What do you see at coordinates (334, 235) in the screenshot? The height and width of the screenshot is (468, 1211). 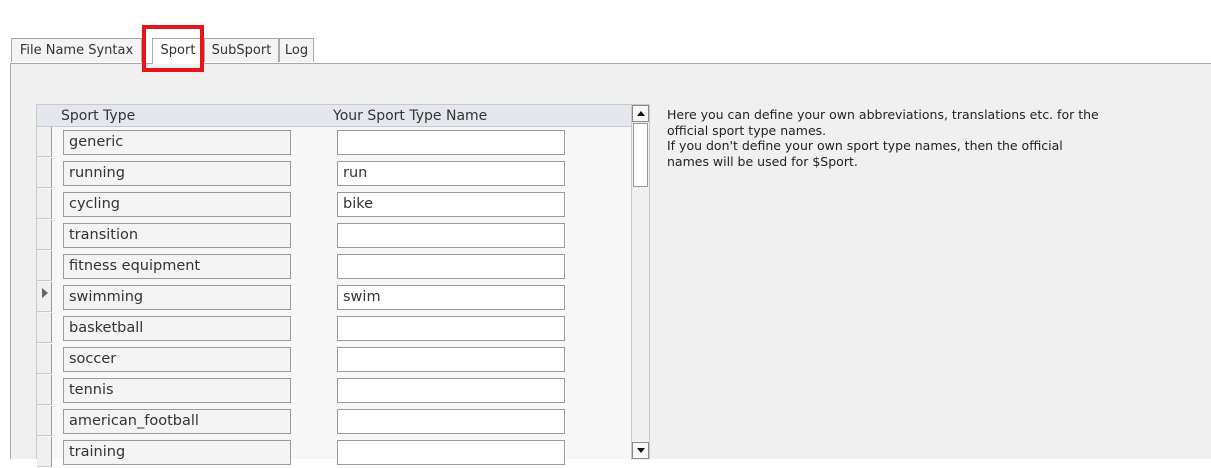 I see `table-row: transition` at bounding box center [334, 235].